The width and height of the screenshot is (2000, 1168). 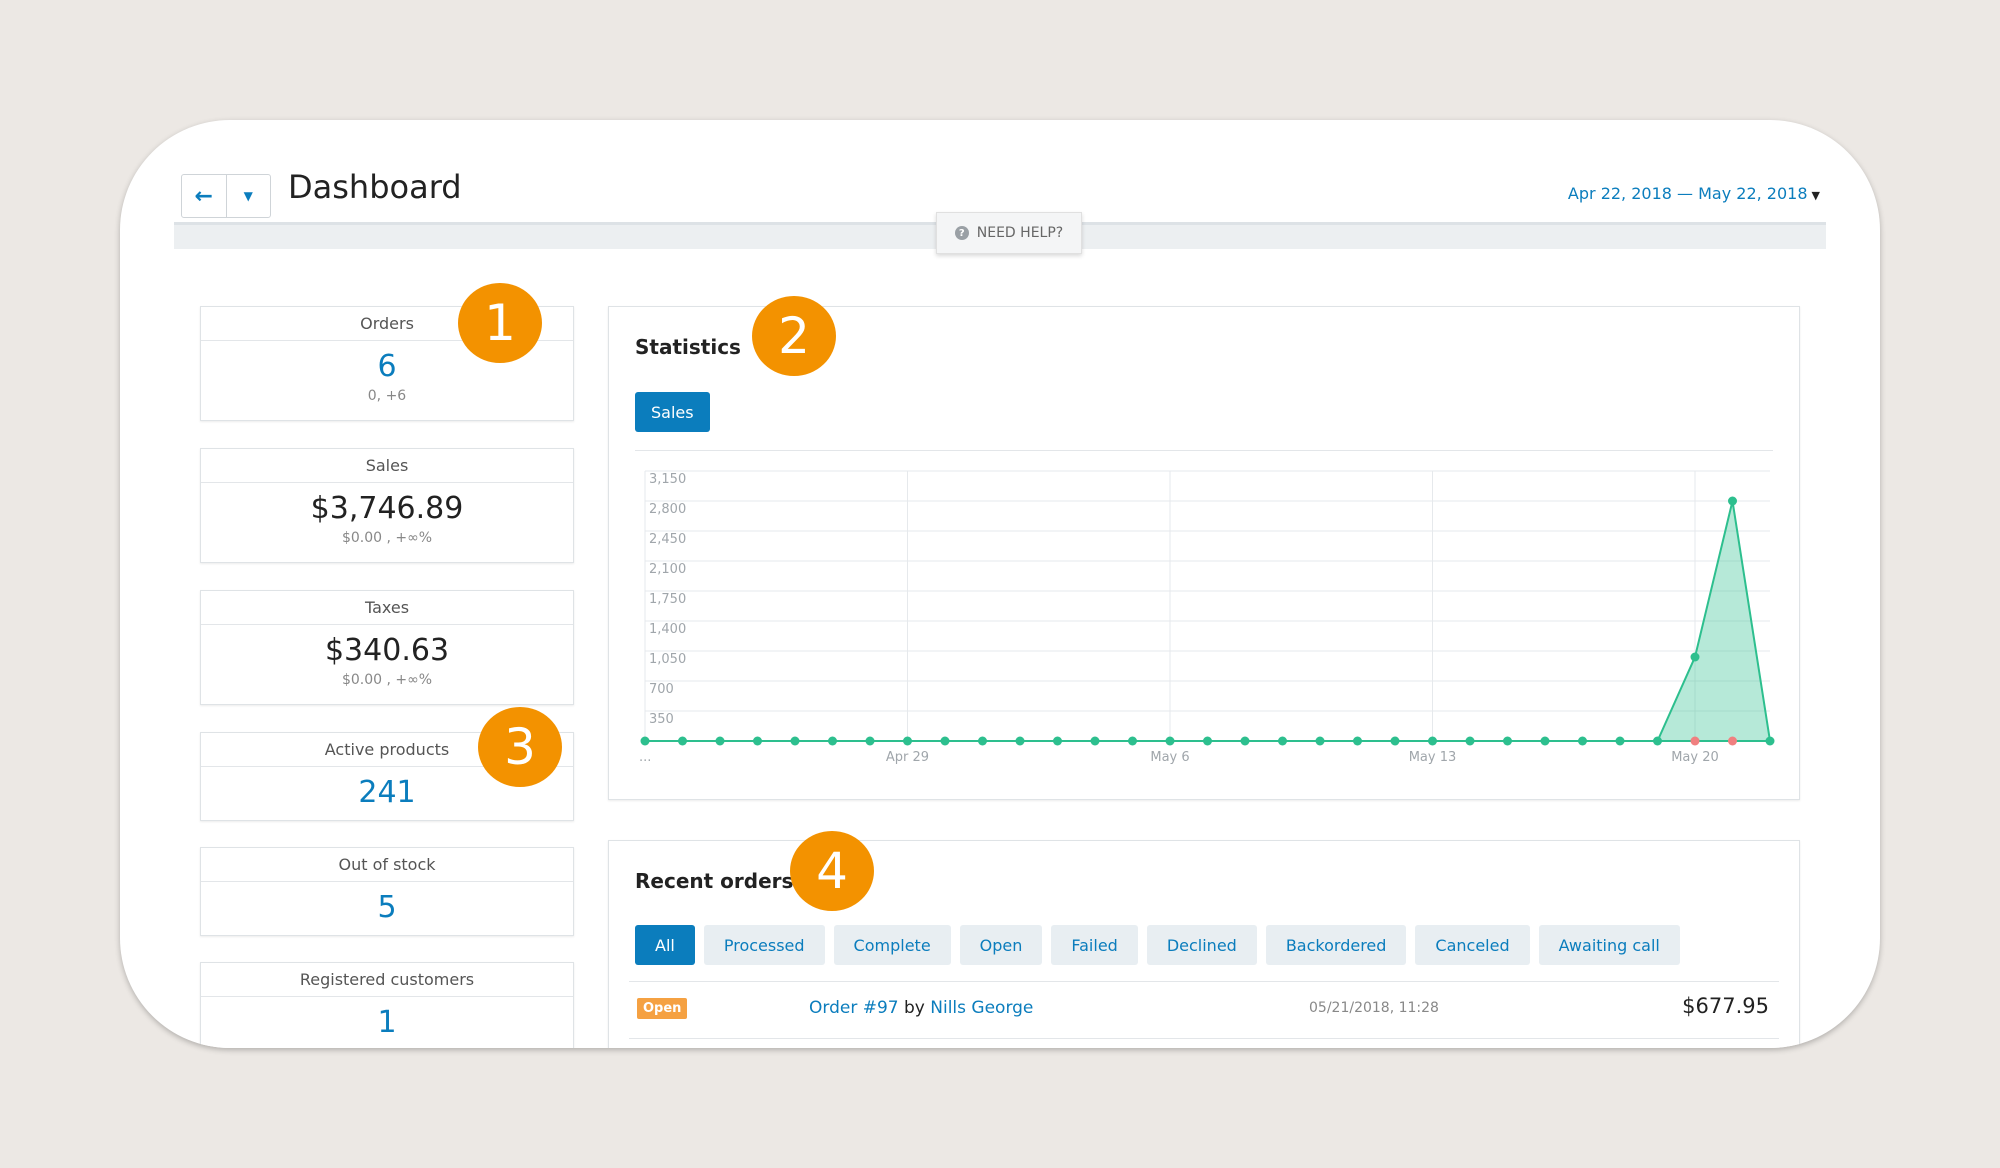 I want to click on stat-label: Sales, so click(x=387, y=466).